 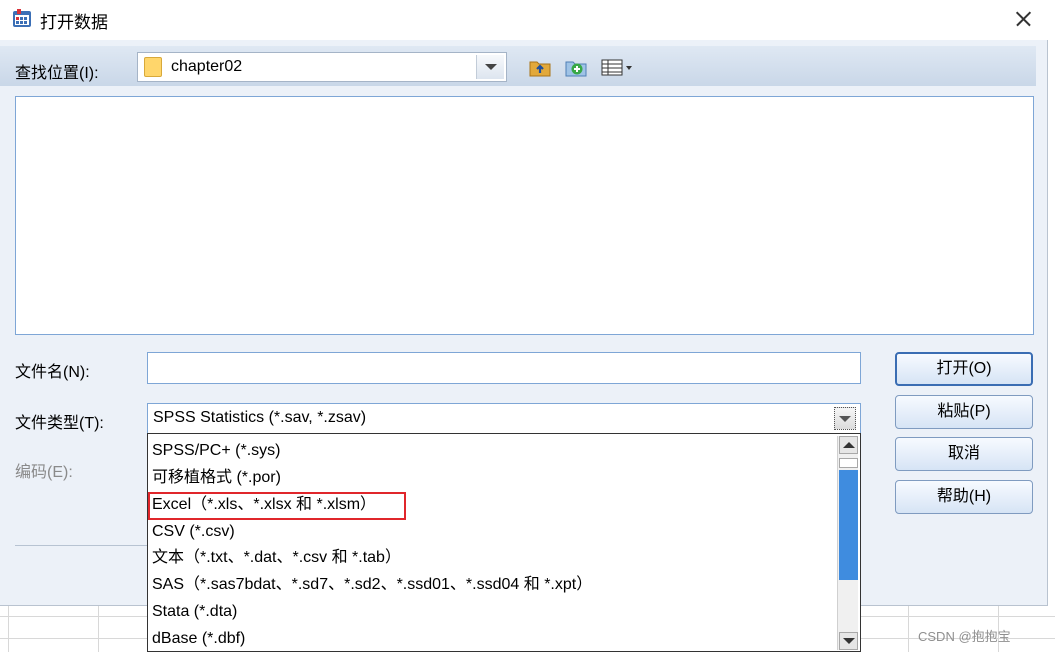 What do you see at coordinates (524, 20) in the screenshot?
I see `title-bar: 打开数据` at bounding box center [524, 20].